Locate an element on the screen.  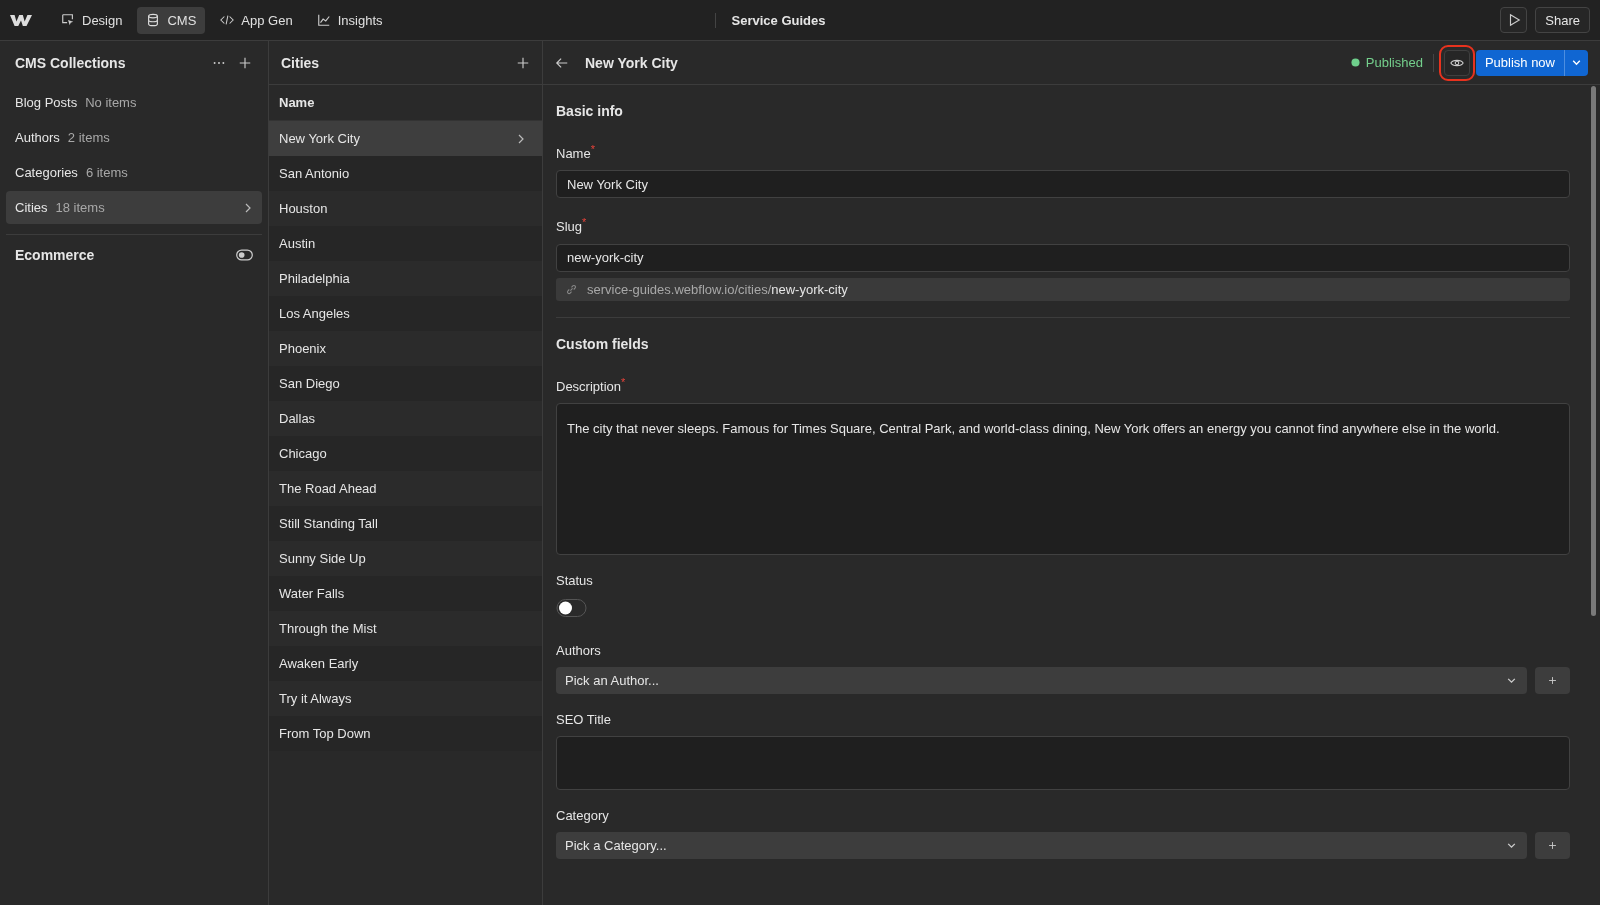
field-label: Description$^{*}$ is located at coordinates (591, 384).